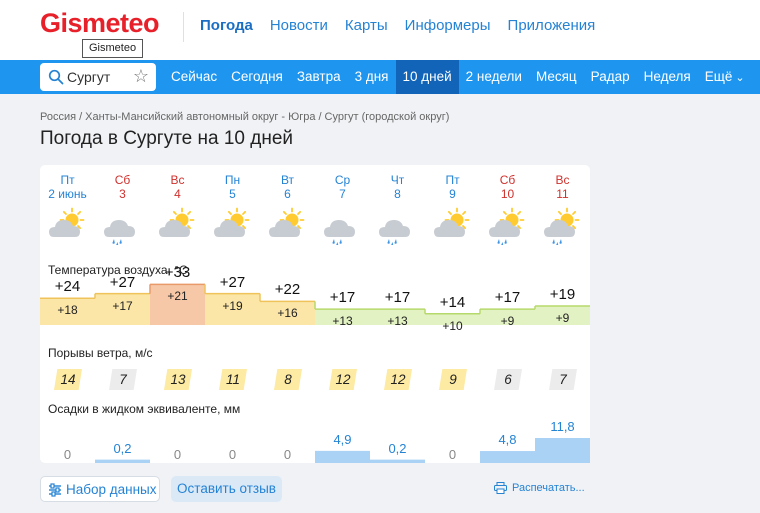 The height and width of the screenshot is (513, 760). I want to click on day-date: 9, so click(452, 194).